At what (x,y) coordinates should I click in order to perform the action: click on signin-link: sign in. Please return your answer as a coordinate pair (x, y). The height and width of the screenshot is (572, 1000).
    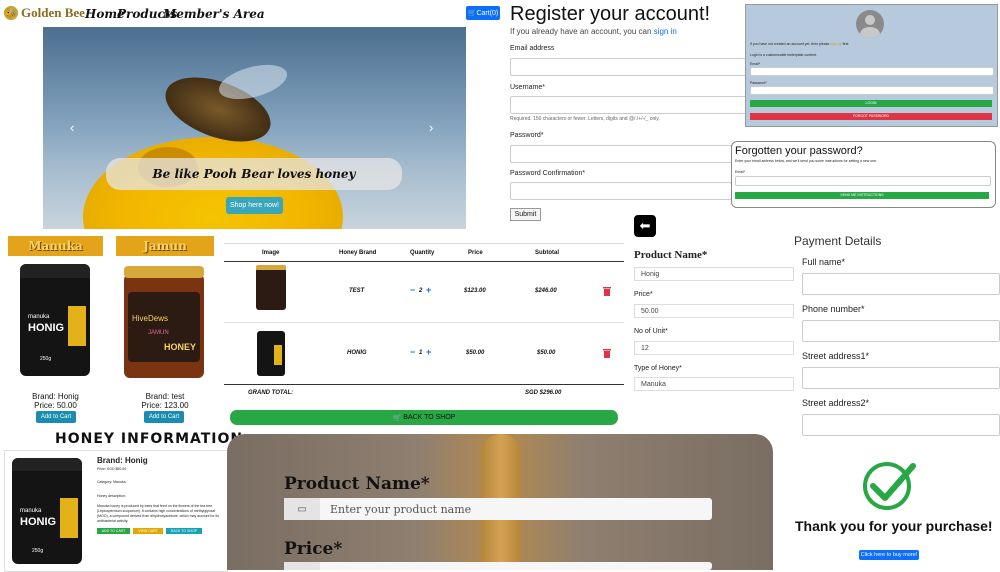
    Looking at the image, I should click on (665, 31).